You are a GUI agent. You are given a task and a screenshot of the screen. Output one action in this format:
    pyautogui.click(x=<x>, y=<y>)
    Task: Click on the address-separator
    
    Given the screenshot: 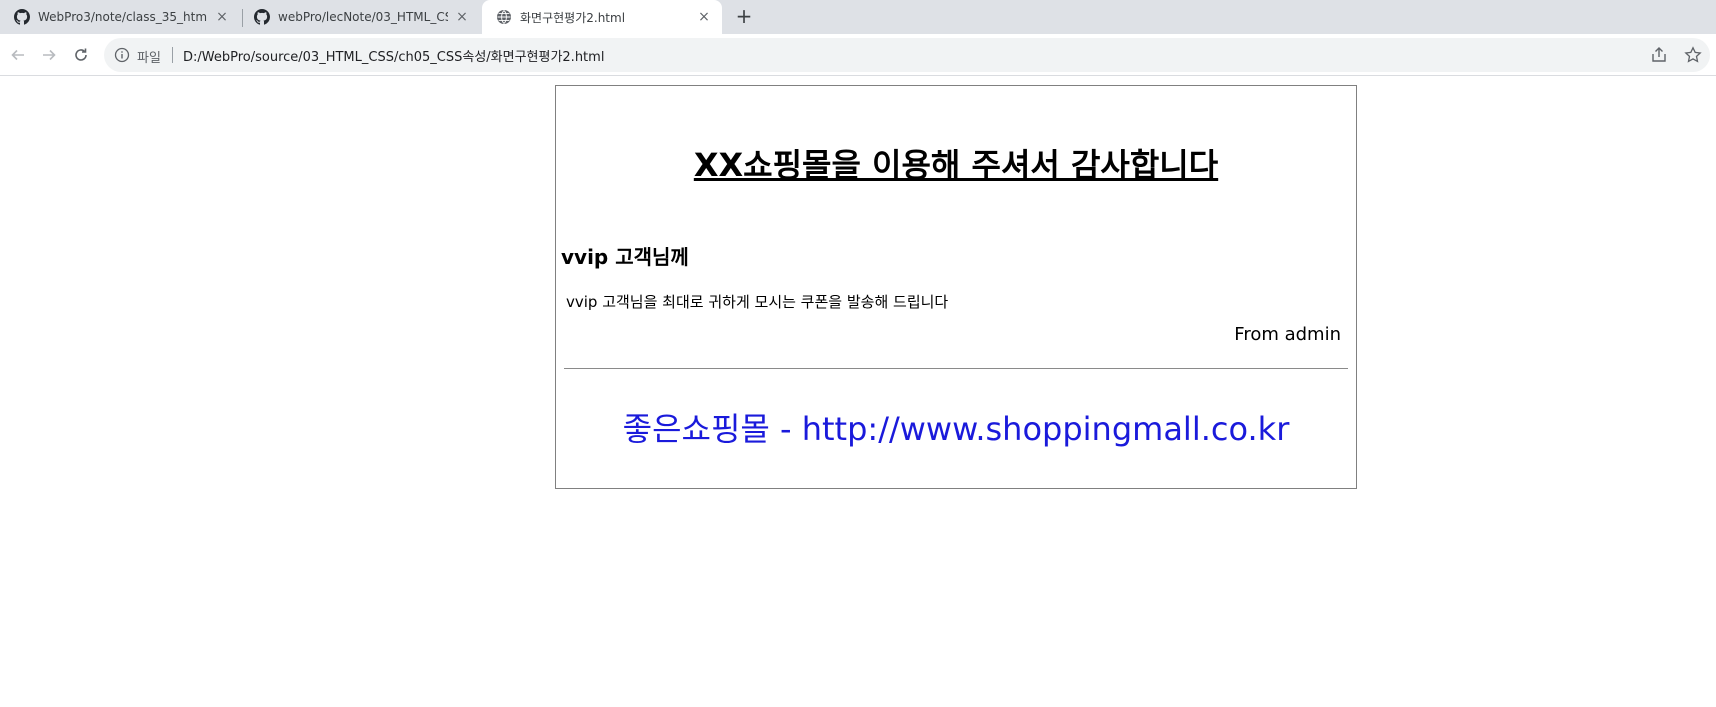 What is the action you would take?
    pyautogui.click(x=172, y=55)
    